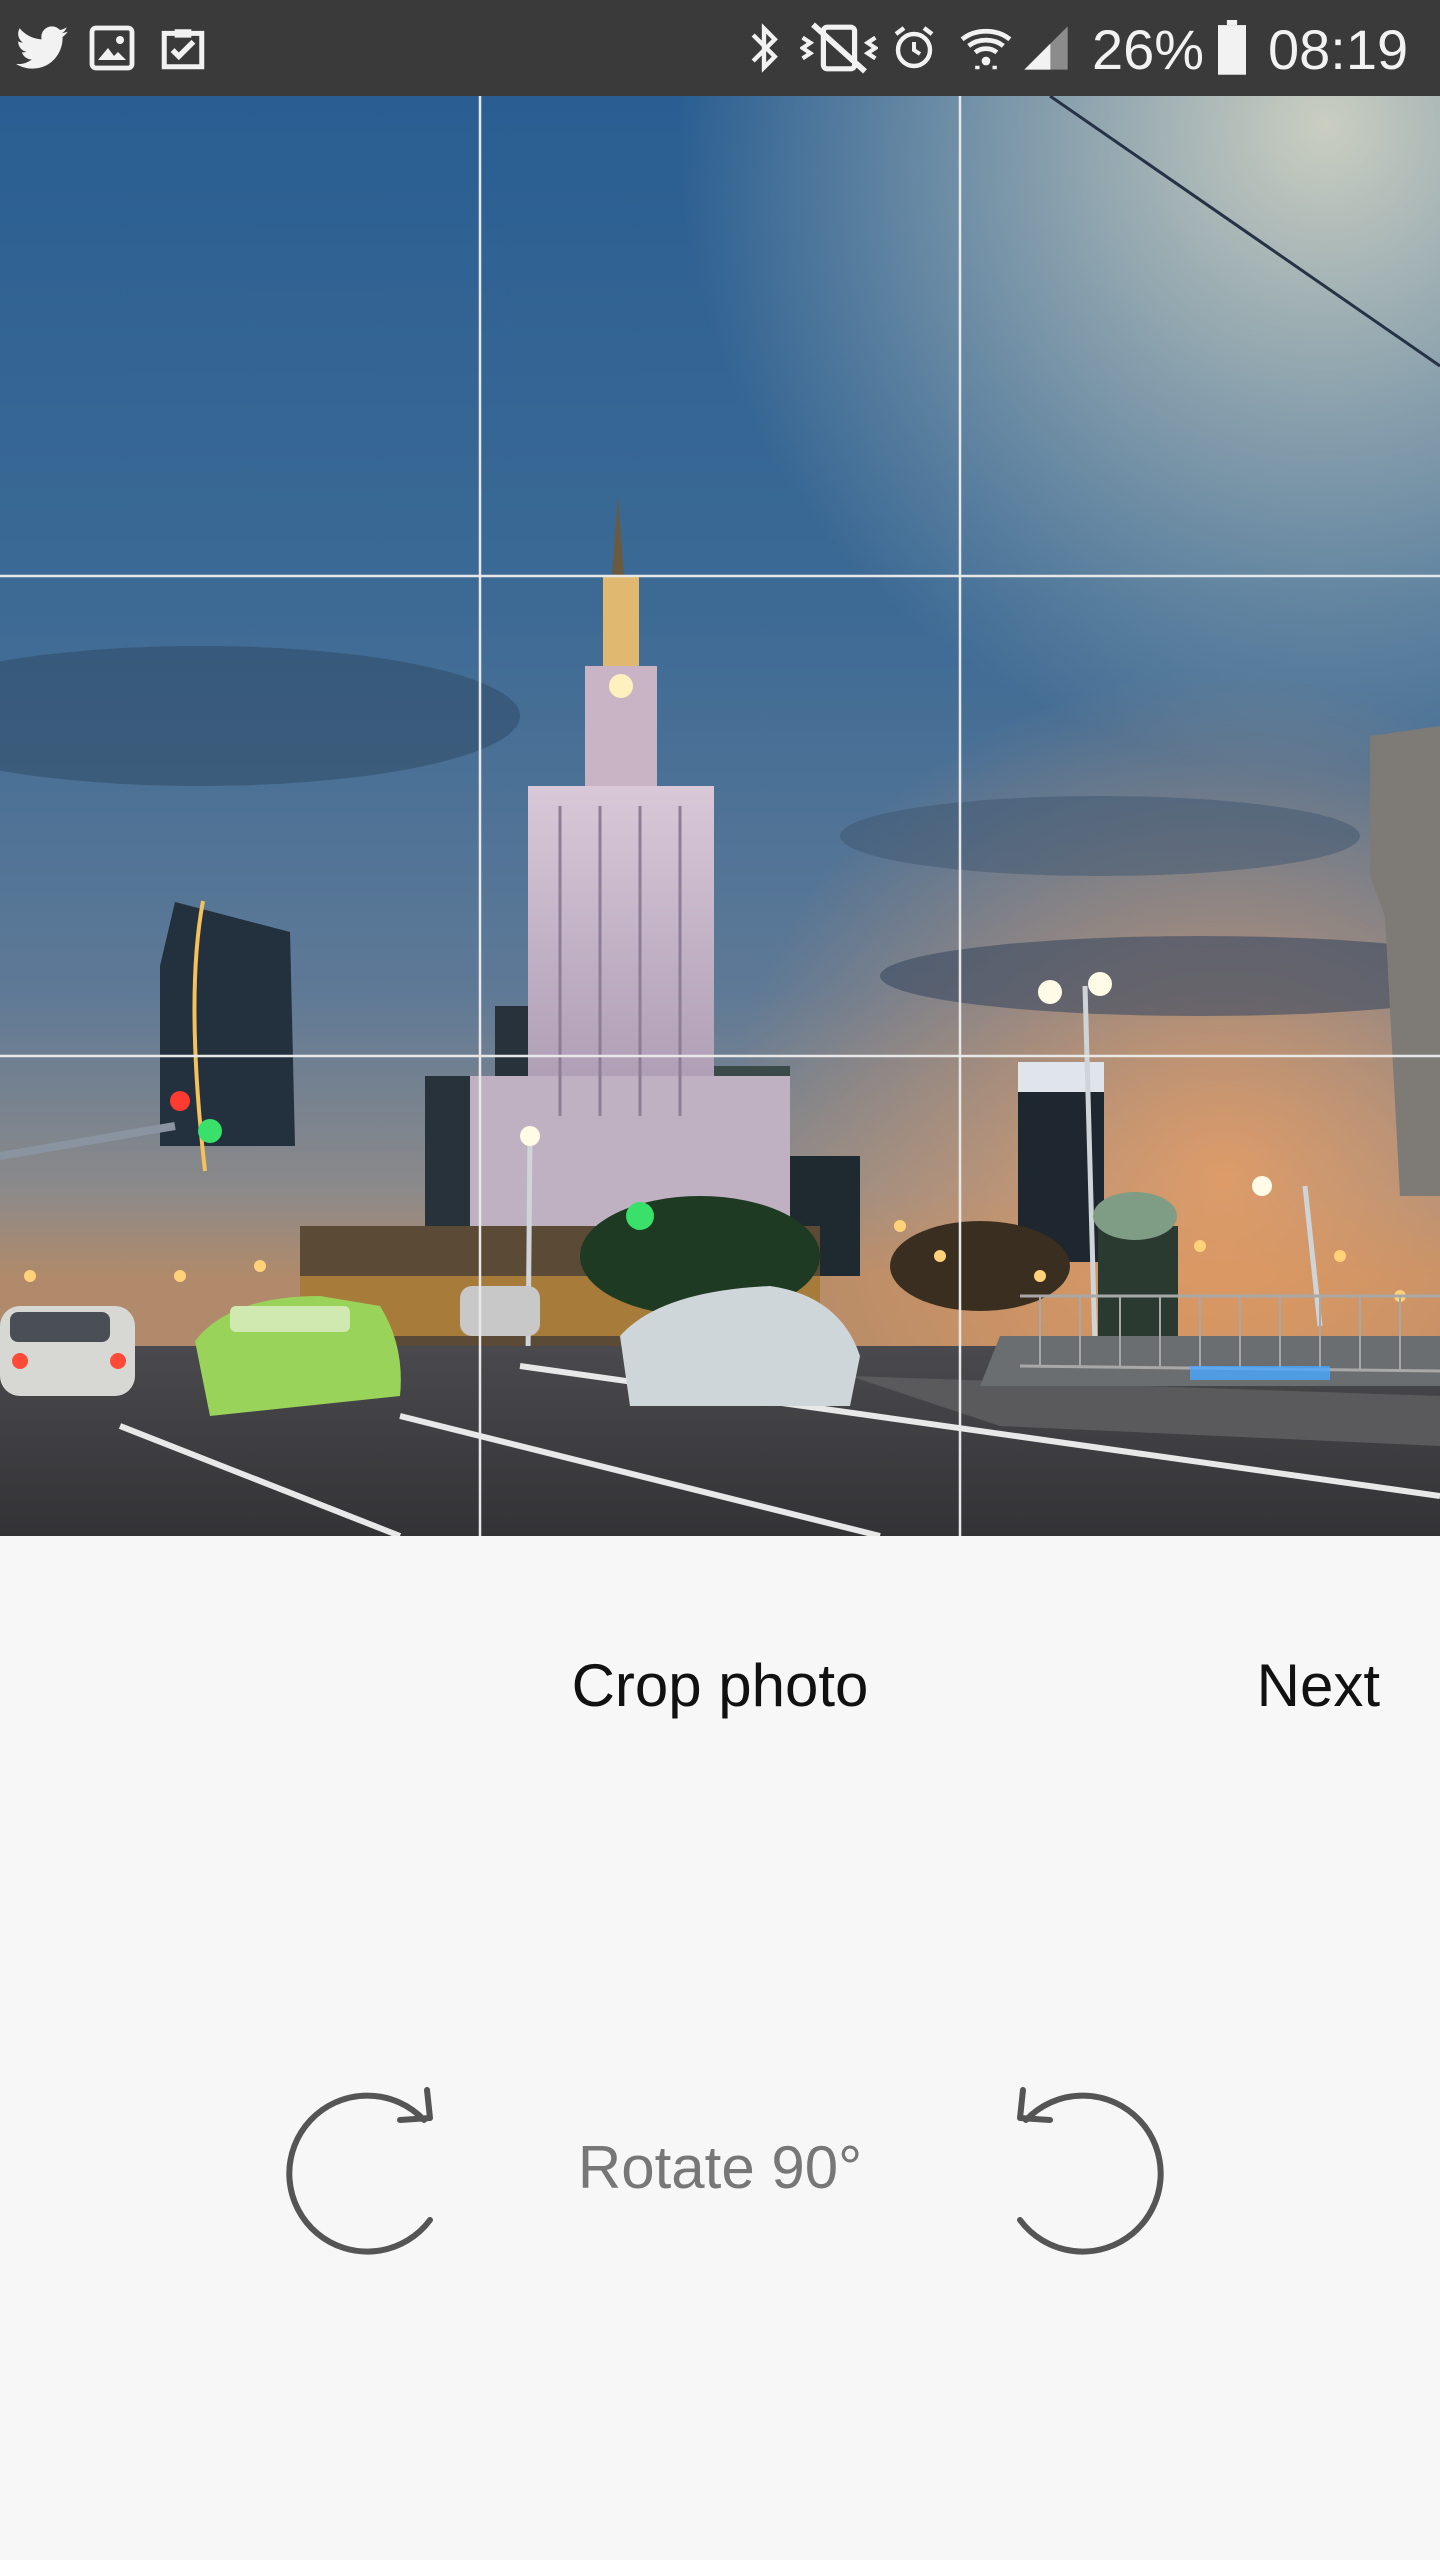  I want to click on bluetooth-icon, so click(764, 48).